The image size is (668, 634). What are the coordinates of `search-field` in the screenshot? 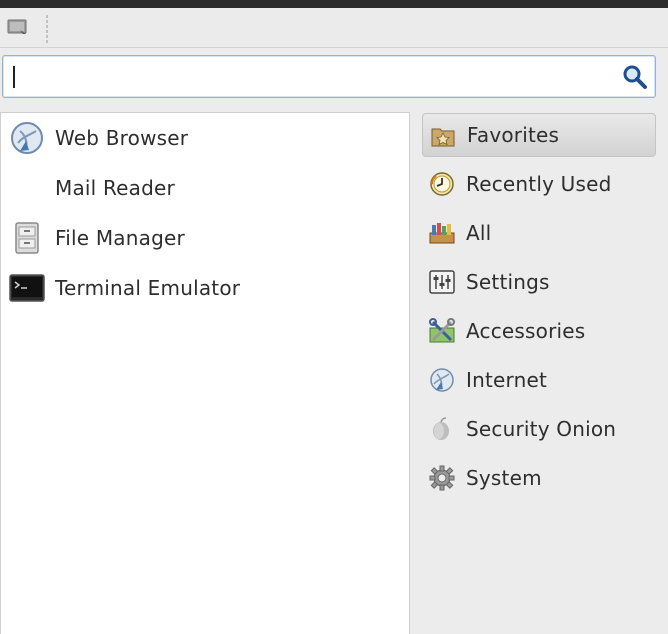 It's located at (329, 76).